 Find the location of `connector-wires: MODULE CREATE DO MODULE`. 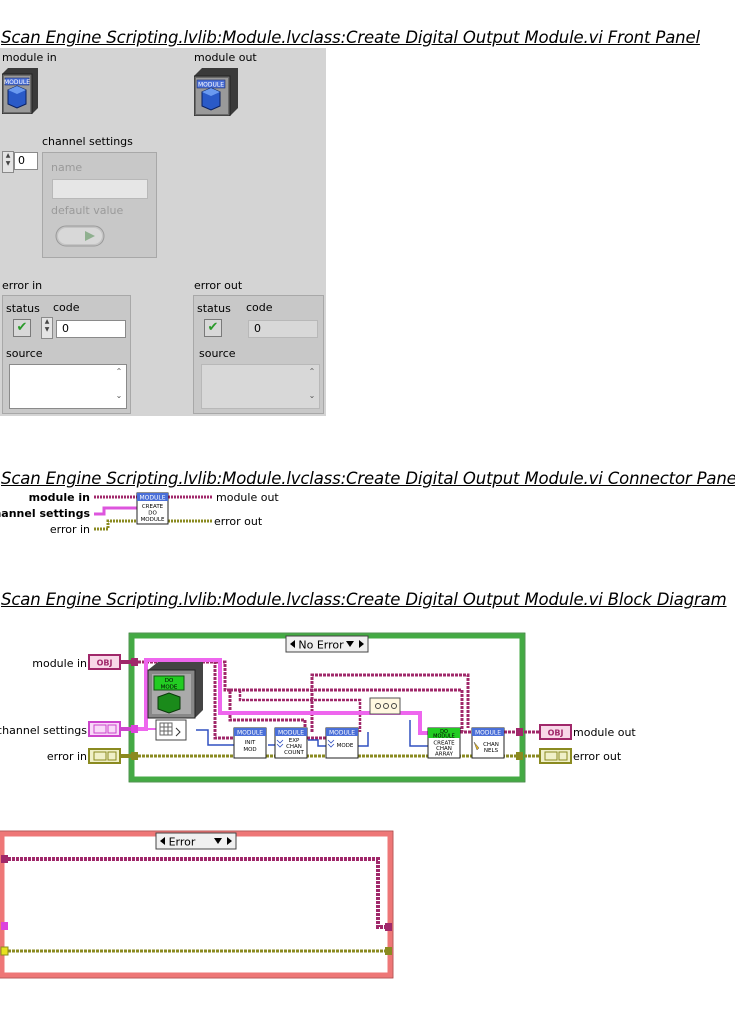

connector-wires: MODULE CREATE DO MODULE is located at coordinates (153, 511).